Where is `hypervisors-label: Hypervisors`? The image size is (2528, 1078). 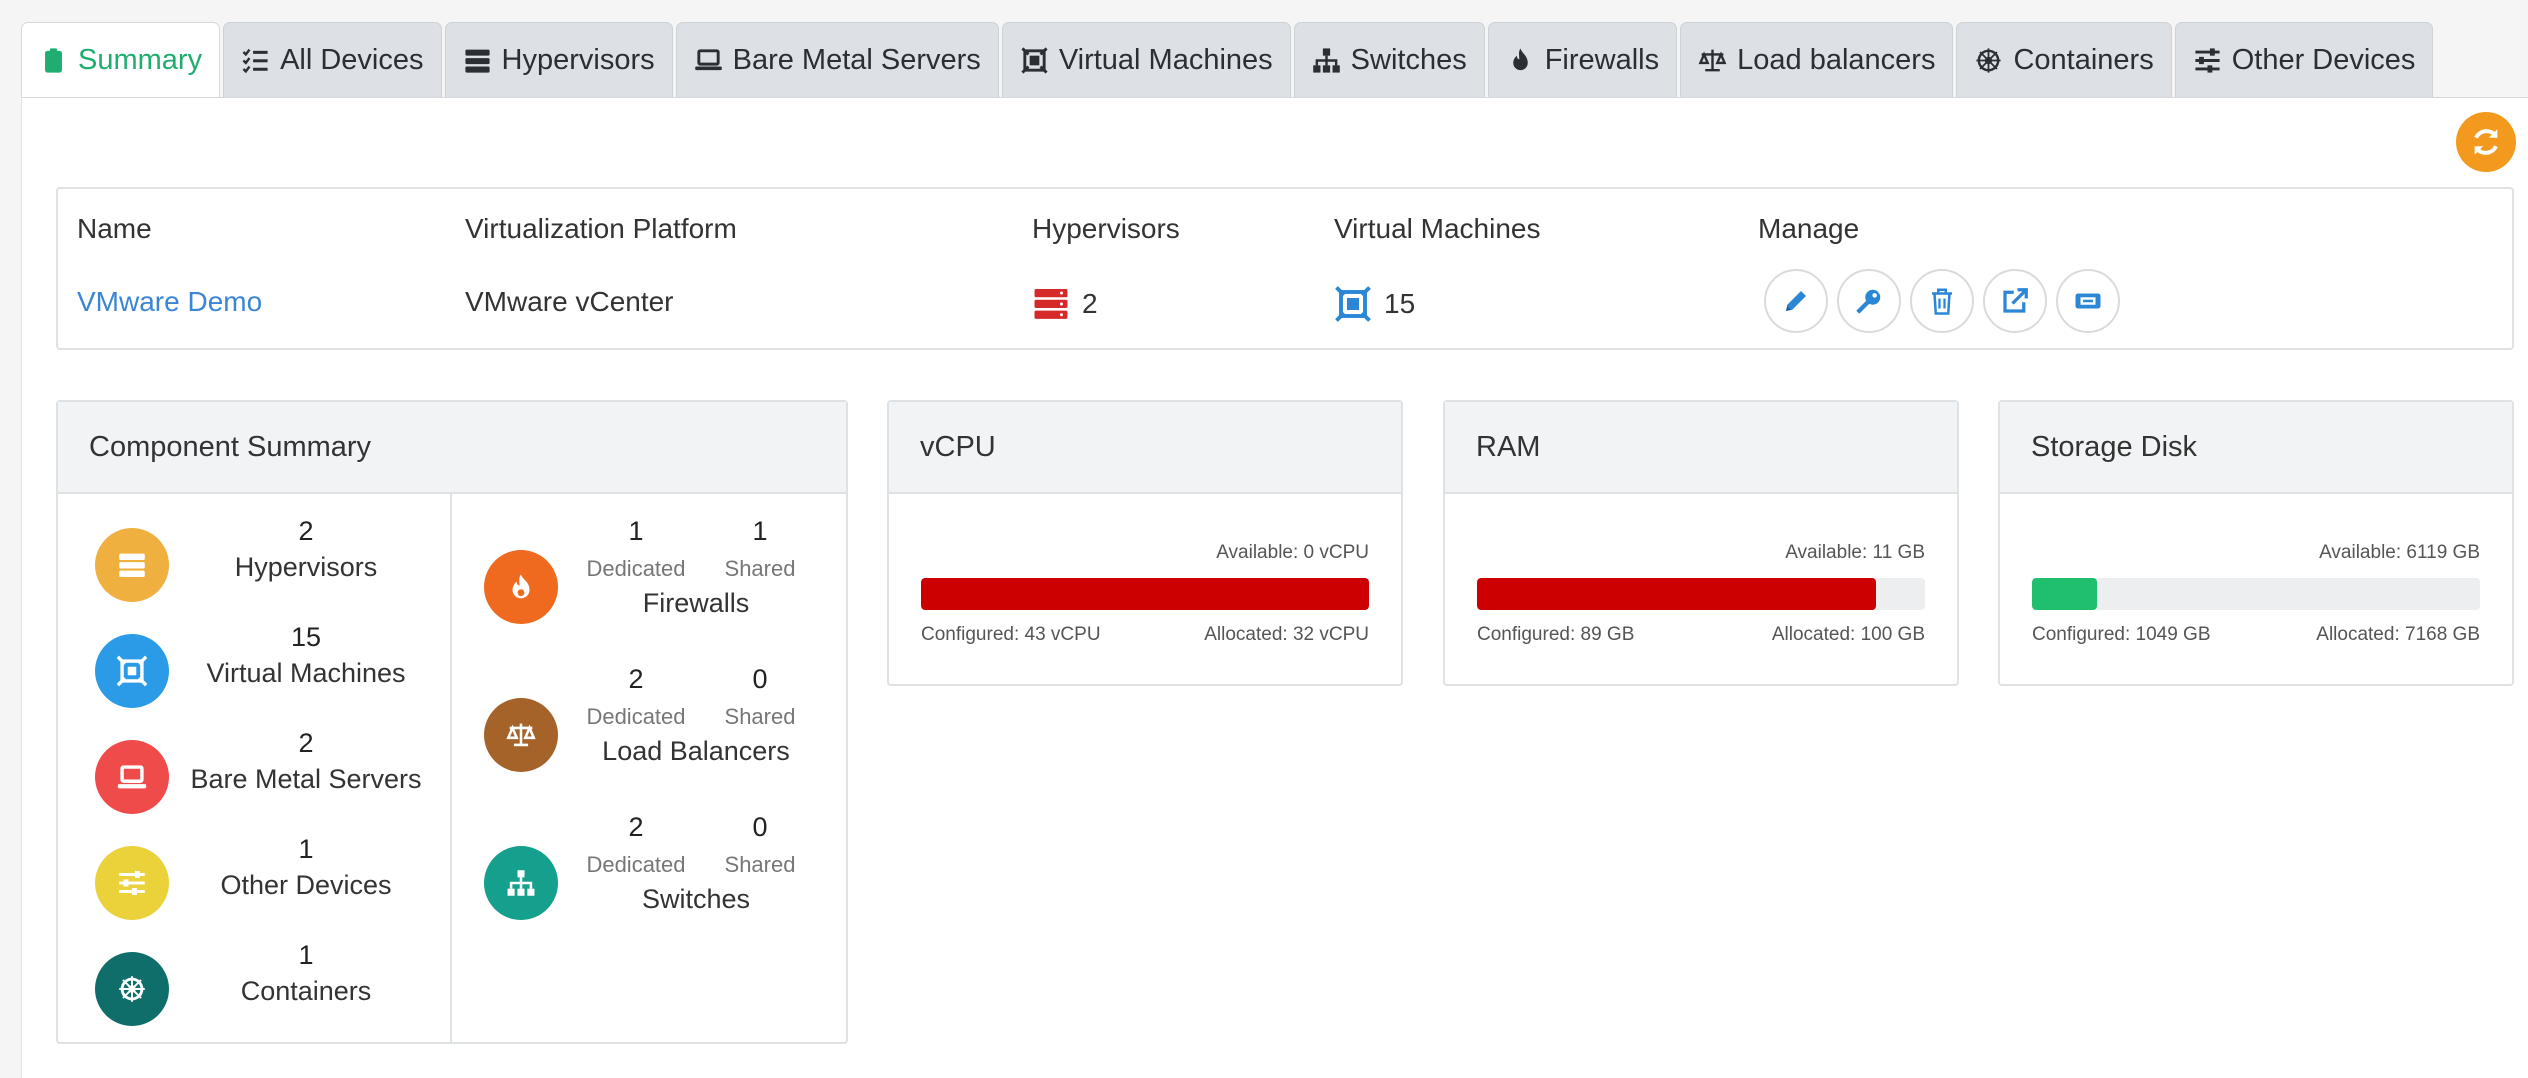
hypervisors-label: Hypervisors is located at coordinates (306, 567).